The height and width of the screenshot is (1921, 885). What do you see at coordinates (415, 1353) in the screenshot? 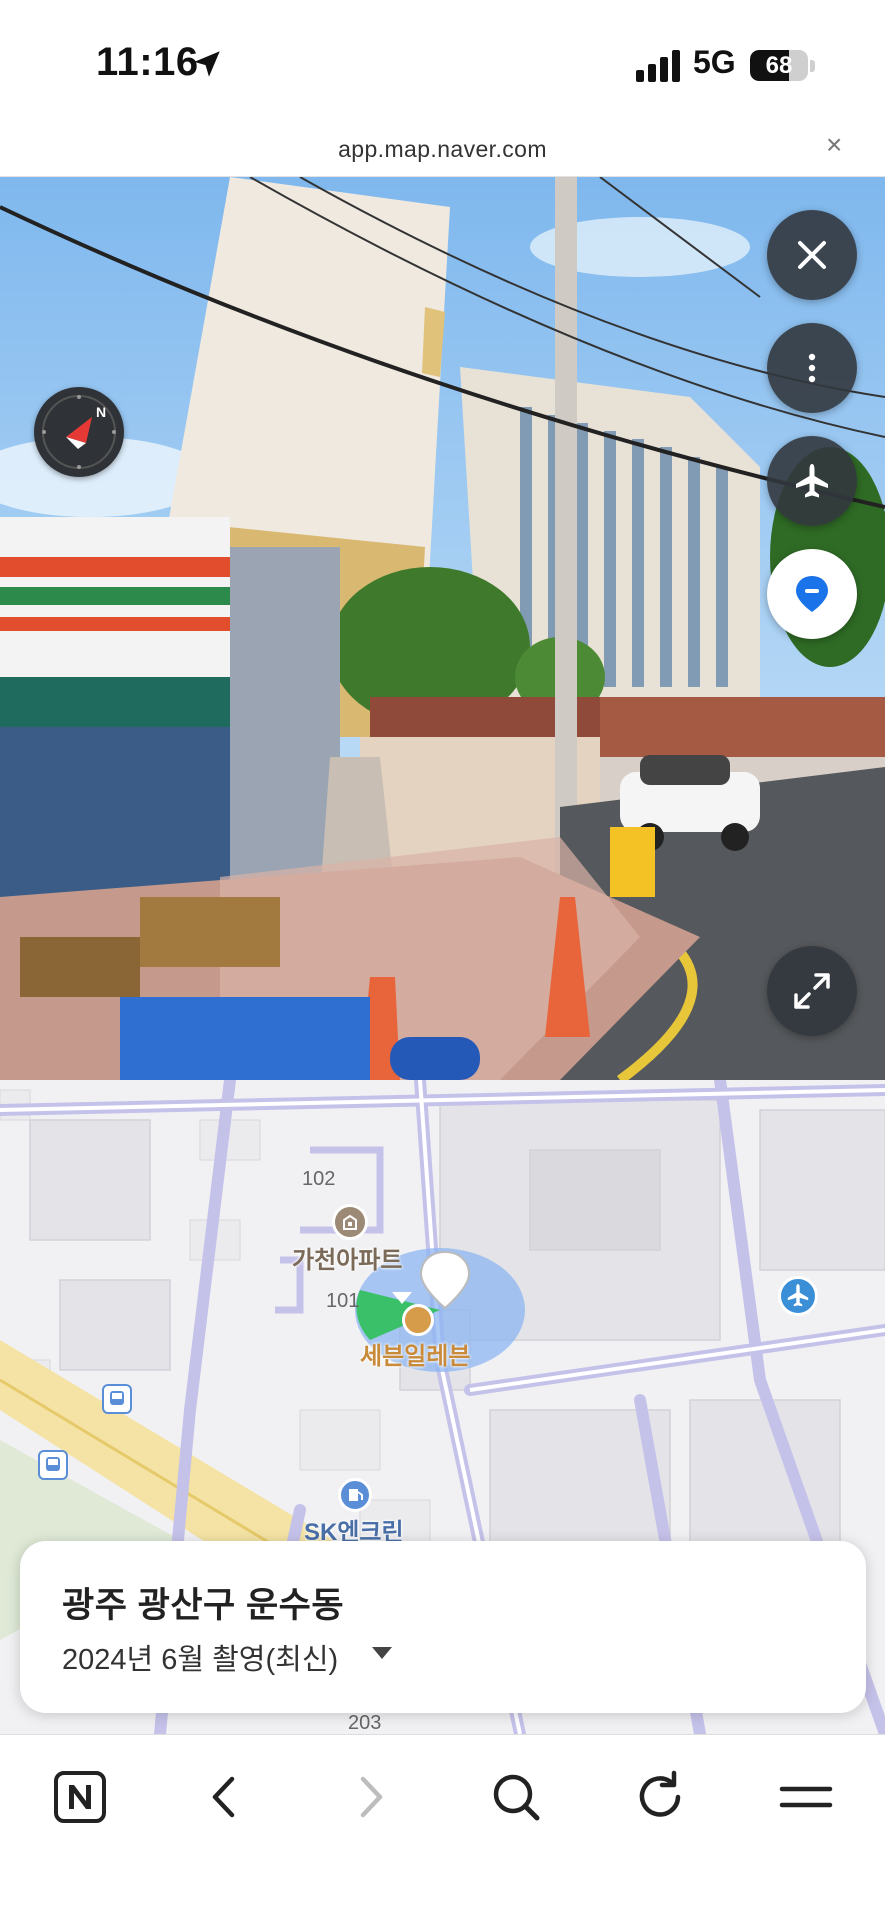
I see `store-label: 세븐일레븐` at bounding box center [415, 1353].